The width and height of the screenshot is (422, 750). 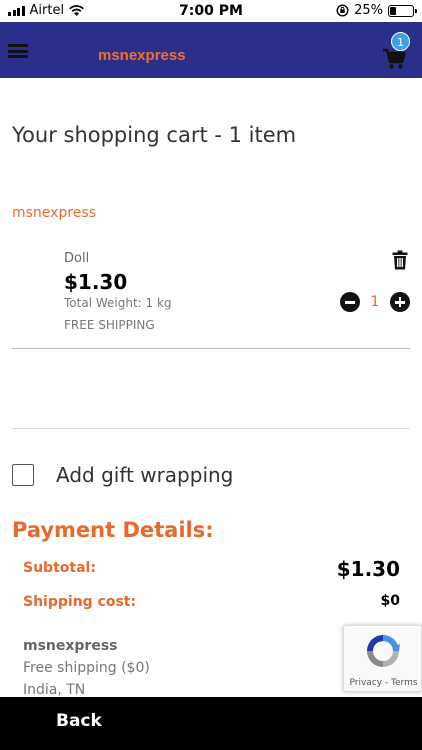 What do you see at coordinates (109, 325) in the screenshot?
I see `item-shipping: FREE SHIPPING` at bounding box center [109, 325].